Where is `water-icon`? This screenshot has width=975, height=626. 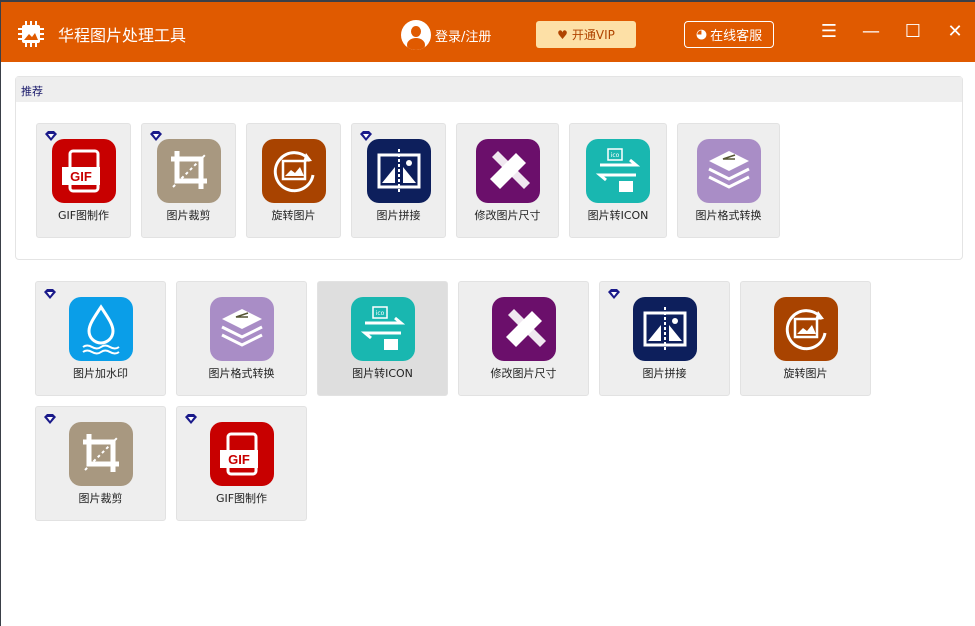 water-icon is located at coordinates (100, 329).